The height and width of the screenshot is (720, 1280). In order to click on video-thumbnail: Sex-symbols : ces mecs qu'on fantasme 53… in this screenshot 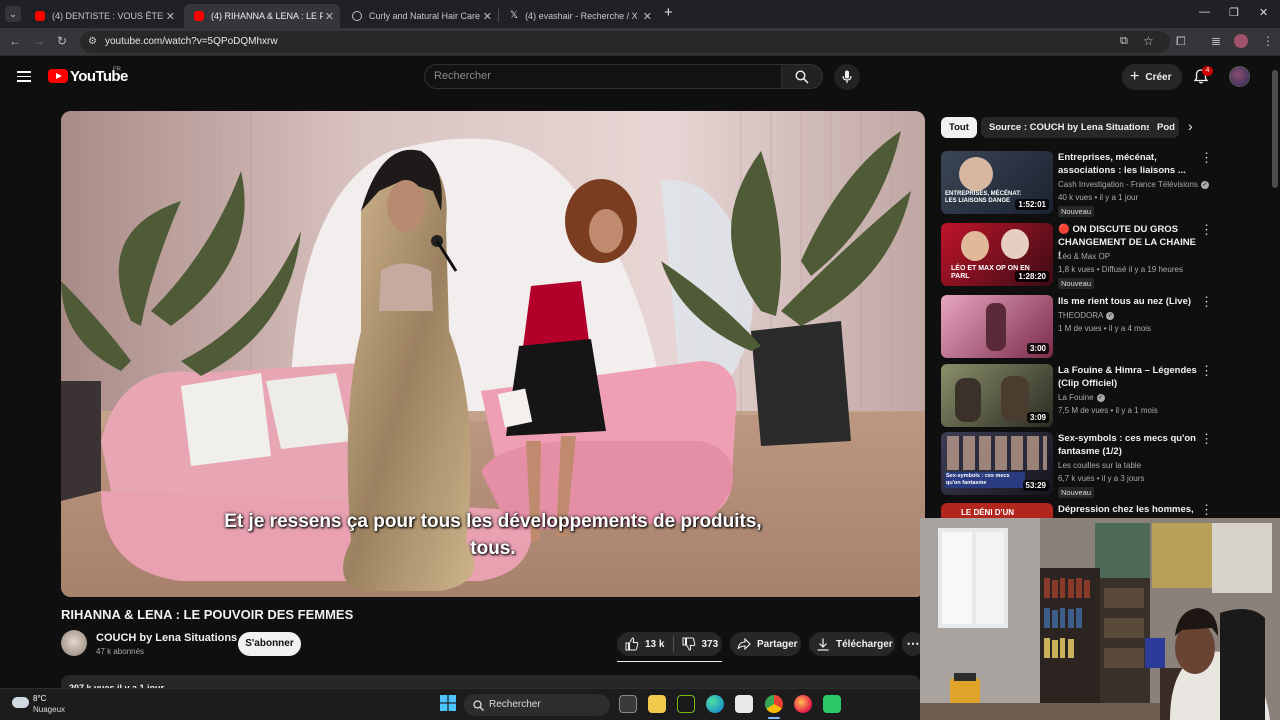, I will do `click(997, 463)`.